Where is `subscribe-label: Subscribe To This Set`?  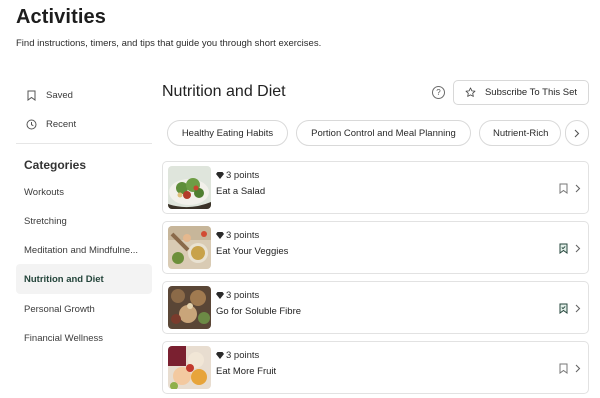
subscribe-label: Subscribe To This Set is located at coordinates (531, 92).